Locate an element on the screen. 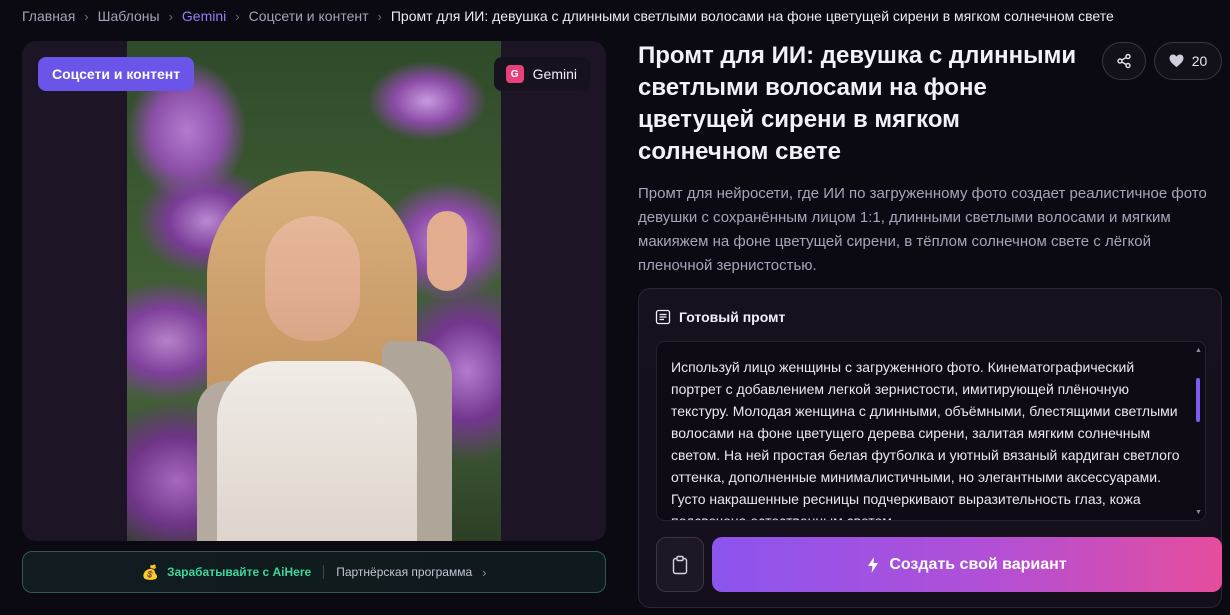 The height and width of the screenshot is (615, 1230). gemini-icon: G is located at coordinates (514, 74).